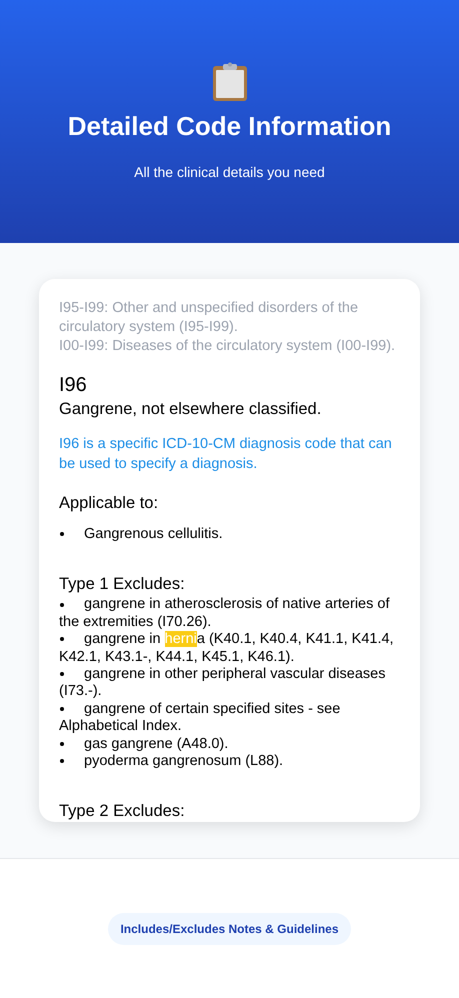 The image size is (459, 998). I want to click on section-heading: Type 2 Excludes:, so click(122, 811).